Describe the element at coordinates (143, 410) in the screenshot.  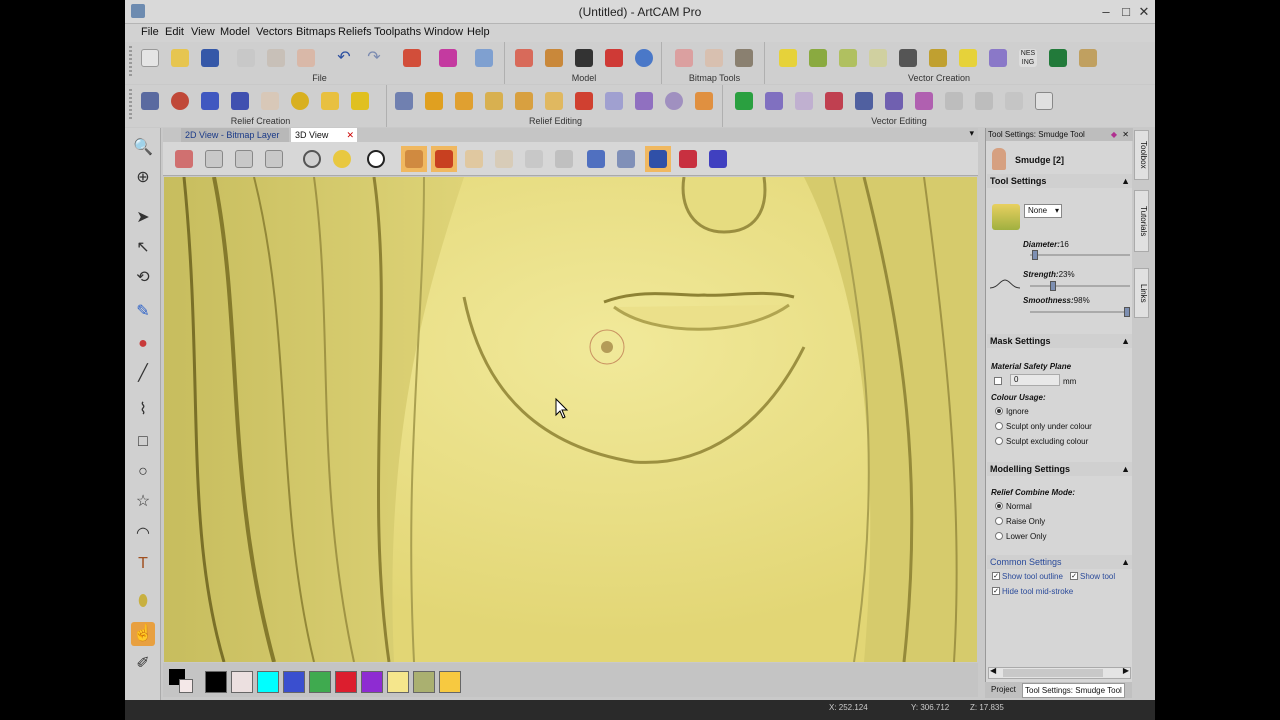
I see `polyline-icon: ⌇` at that location.